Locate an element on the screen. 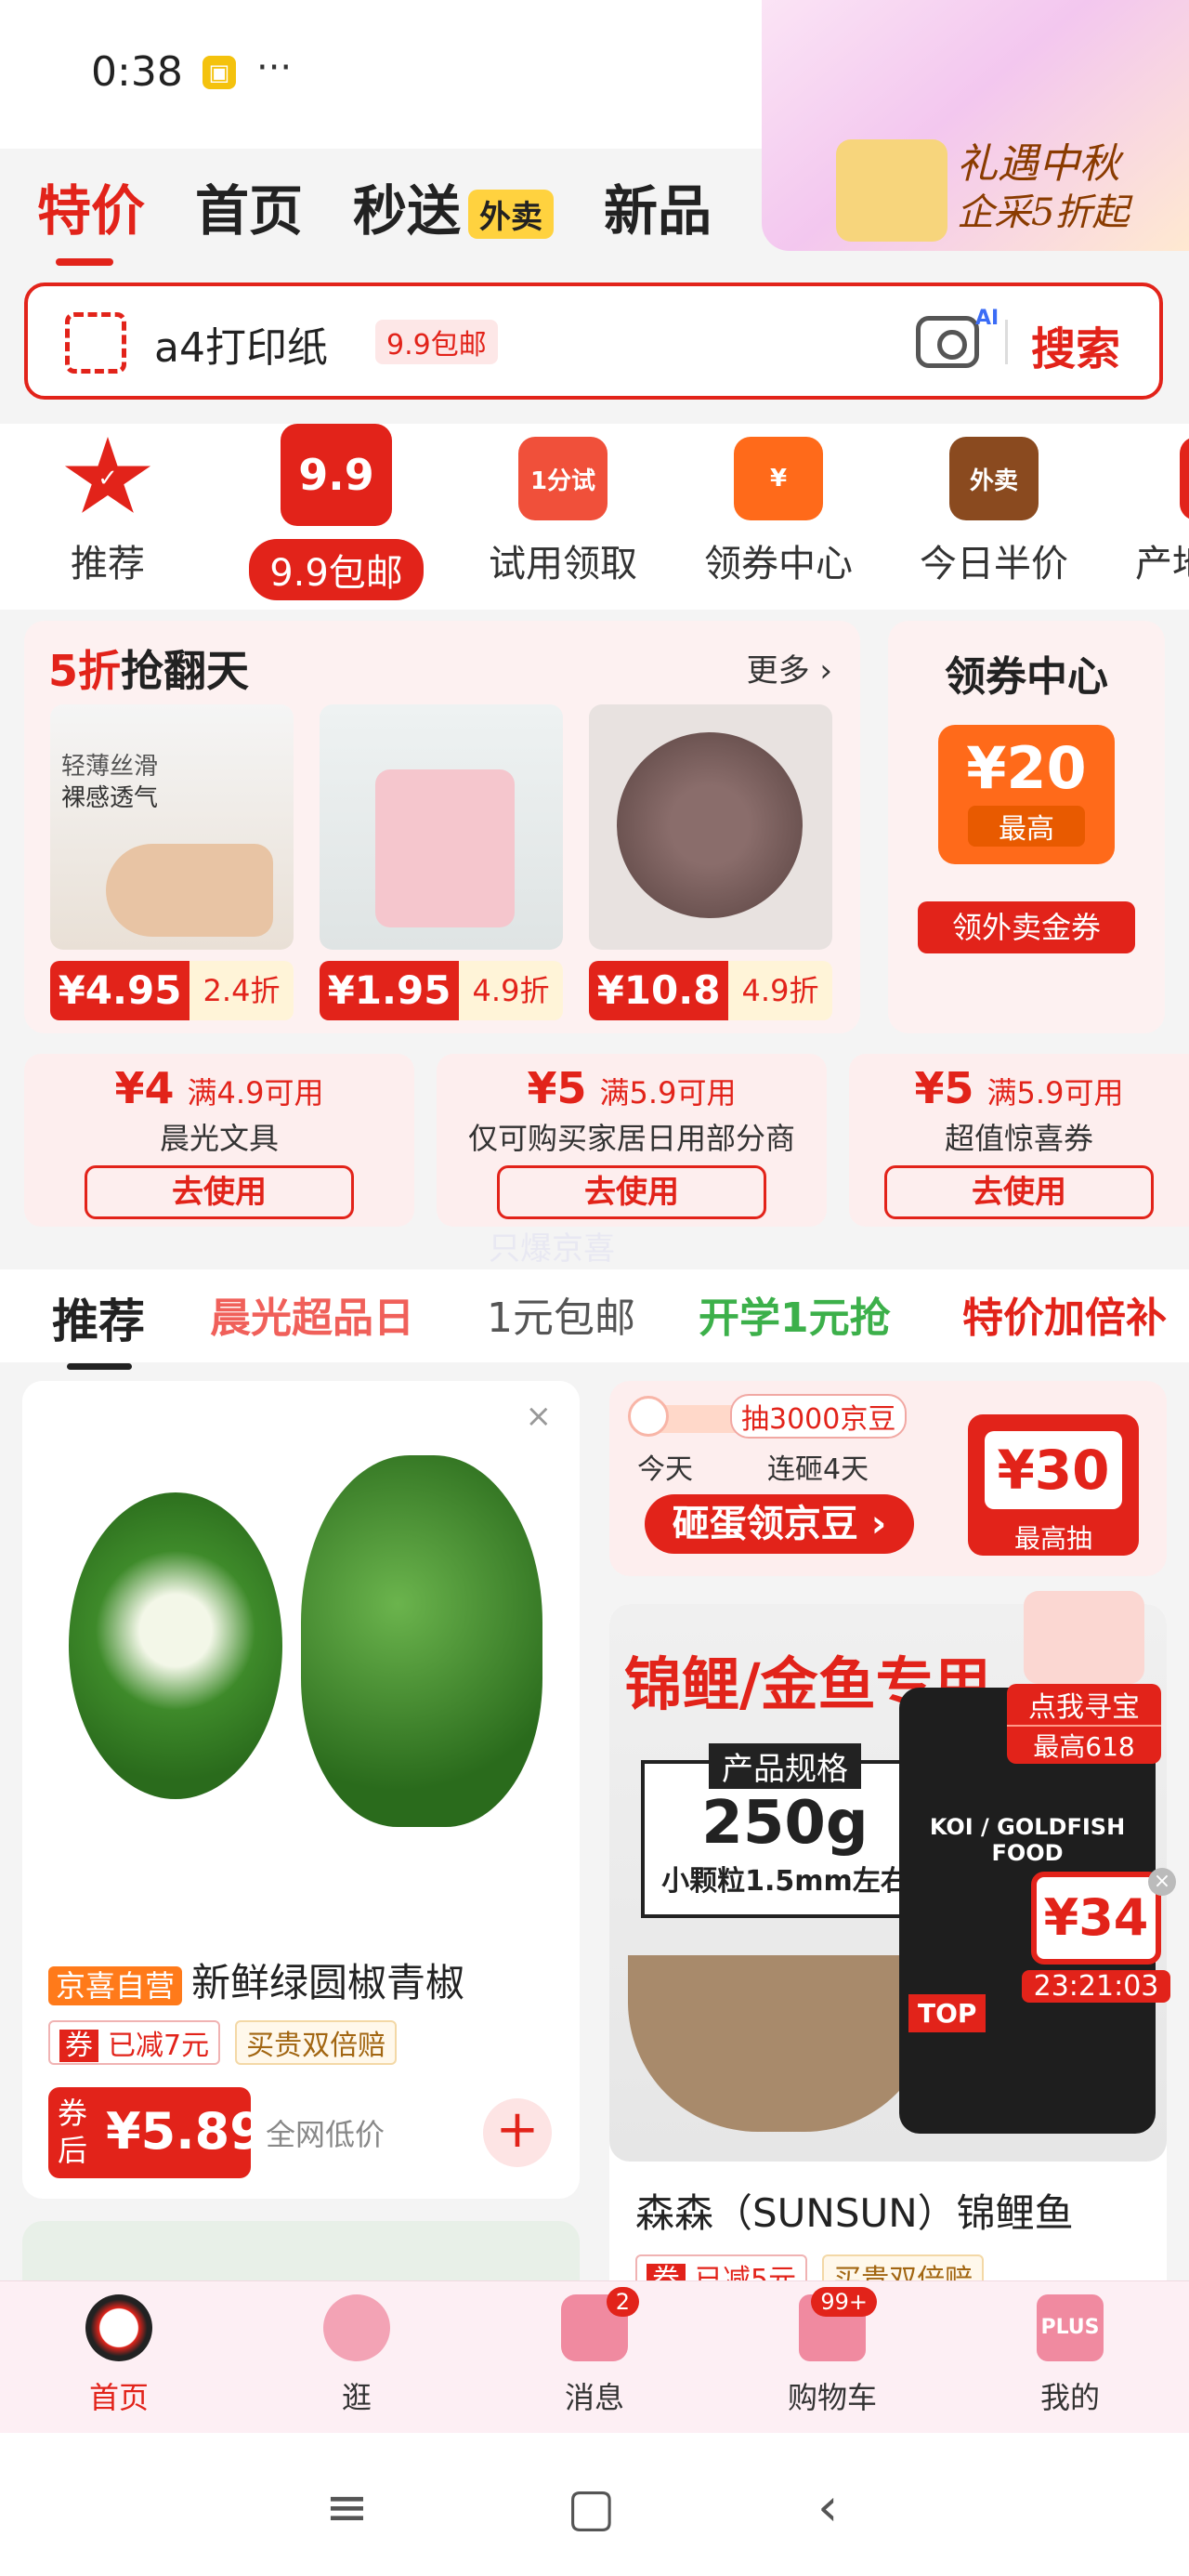 This screenshot has height=2576, width=1189. home-icon: ▢ is located at coordinates (592, 2507).